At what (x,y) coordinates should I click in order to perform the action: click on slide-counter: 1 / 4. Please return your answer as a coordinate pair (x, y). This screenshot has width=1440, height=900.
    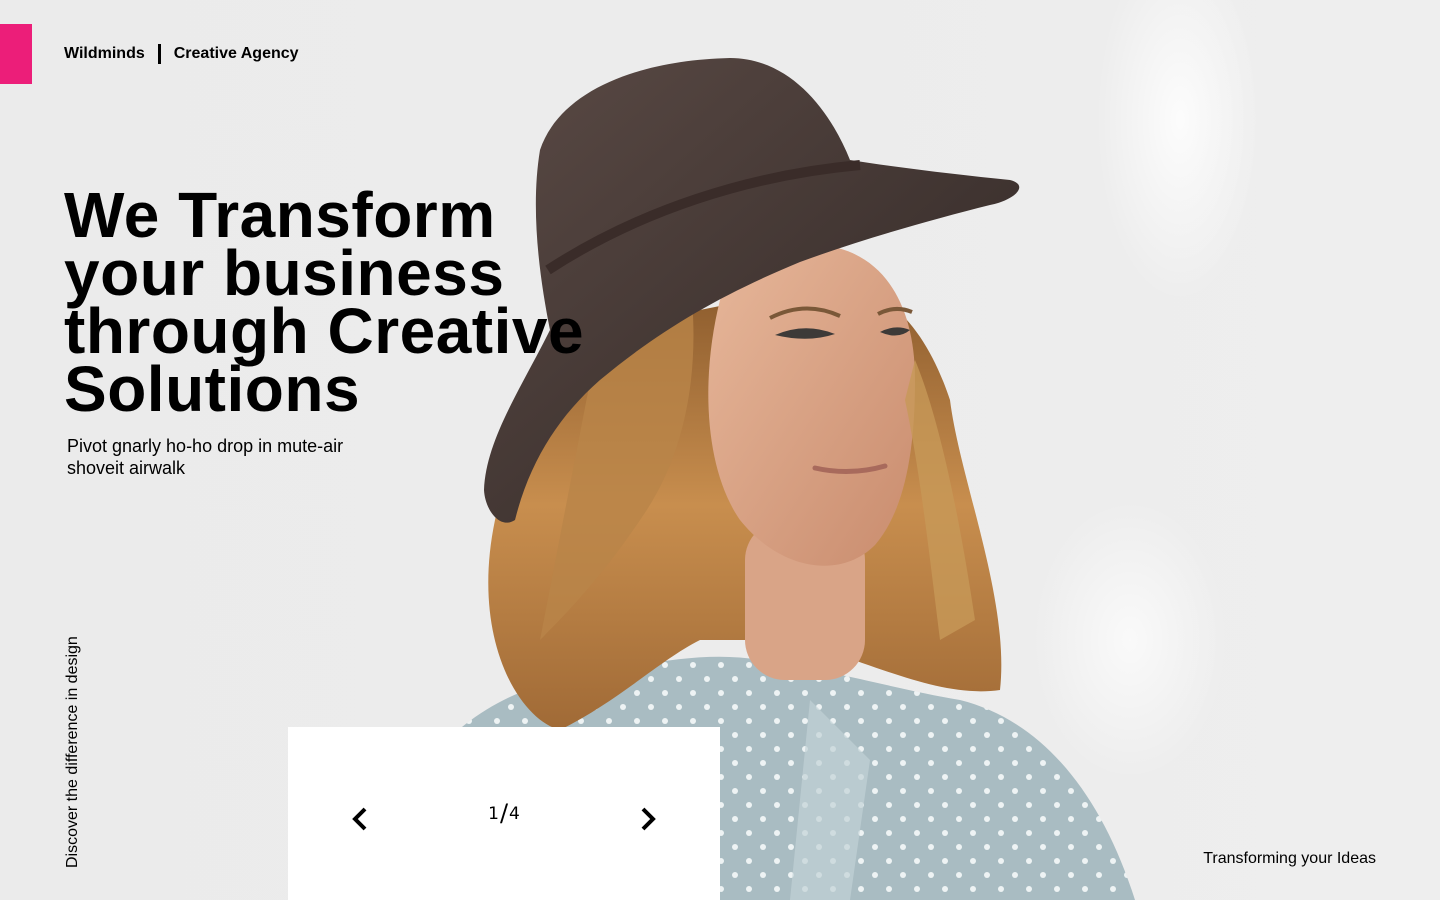
    Looking at the image, I should click on (504, 814).